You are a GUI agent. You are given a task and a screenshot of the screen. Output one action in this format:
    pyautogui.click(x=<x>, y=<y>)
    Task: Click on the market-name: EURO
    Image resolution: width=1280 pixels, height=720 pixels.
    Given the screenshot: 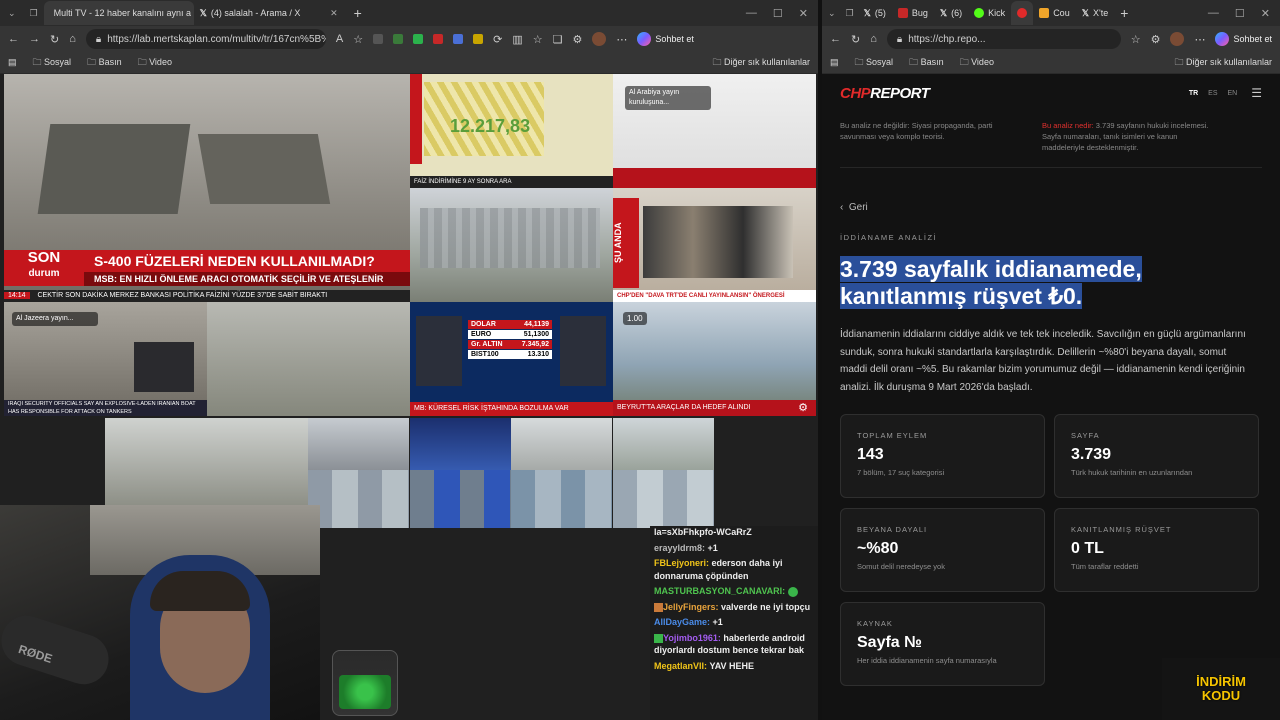 What is the action you would take?
    pyautogui.click(x=481, y=334)
    